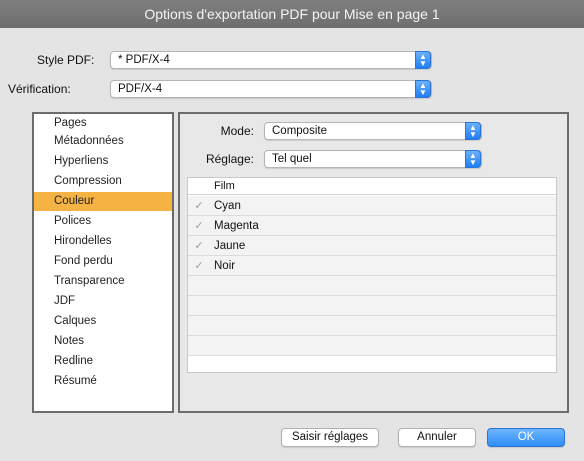 Image resolution: width=584 pixels, height=461 pixels. What do you see at coordinates (236, 226) in the screenshot?
I see `film-name: Magenta` at bounding box center [236, 226].